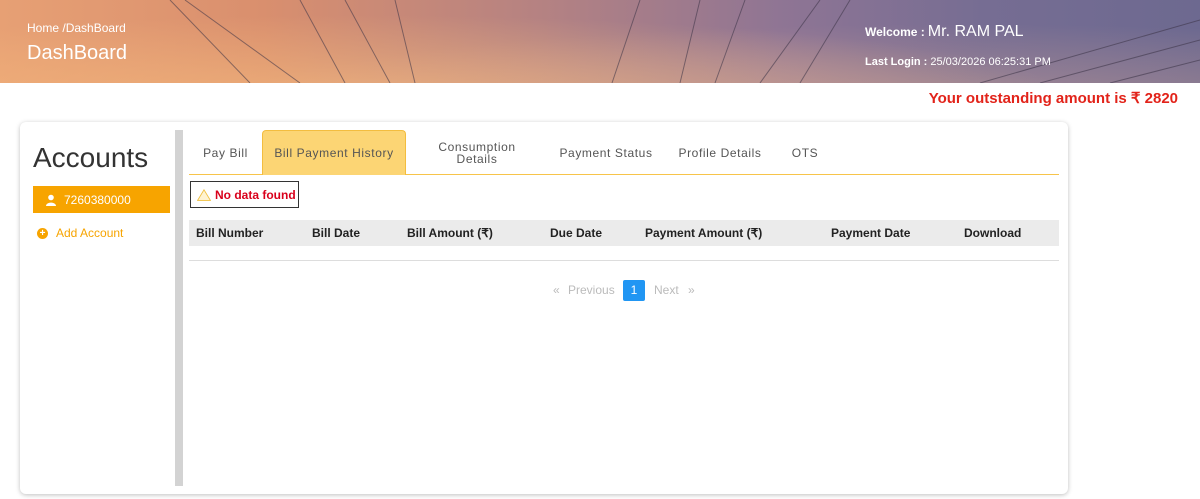 This screenshot has height=499, width=1200. I want to click on page-title: DashBoard, so click(77, 53).